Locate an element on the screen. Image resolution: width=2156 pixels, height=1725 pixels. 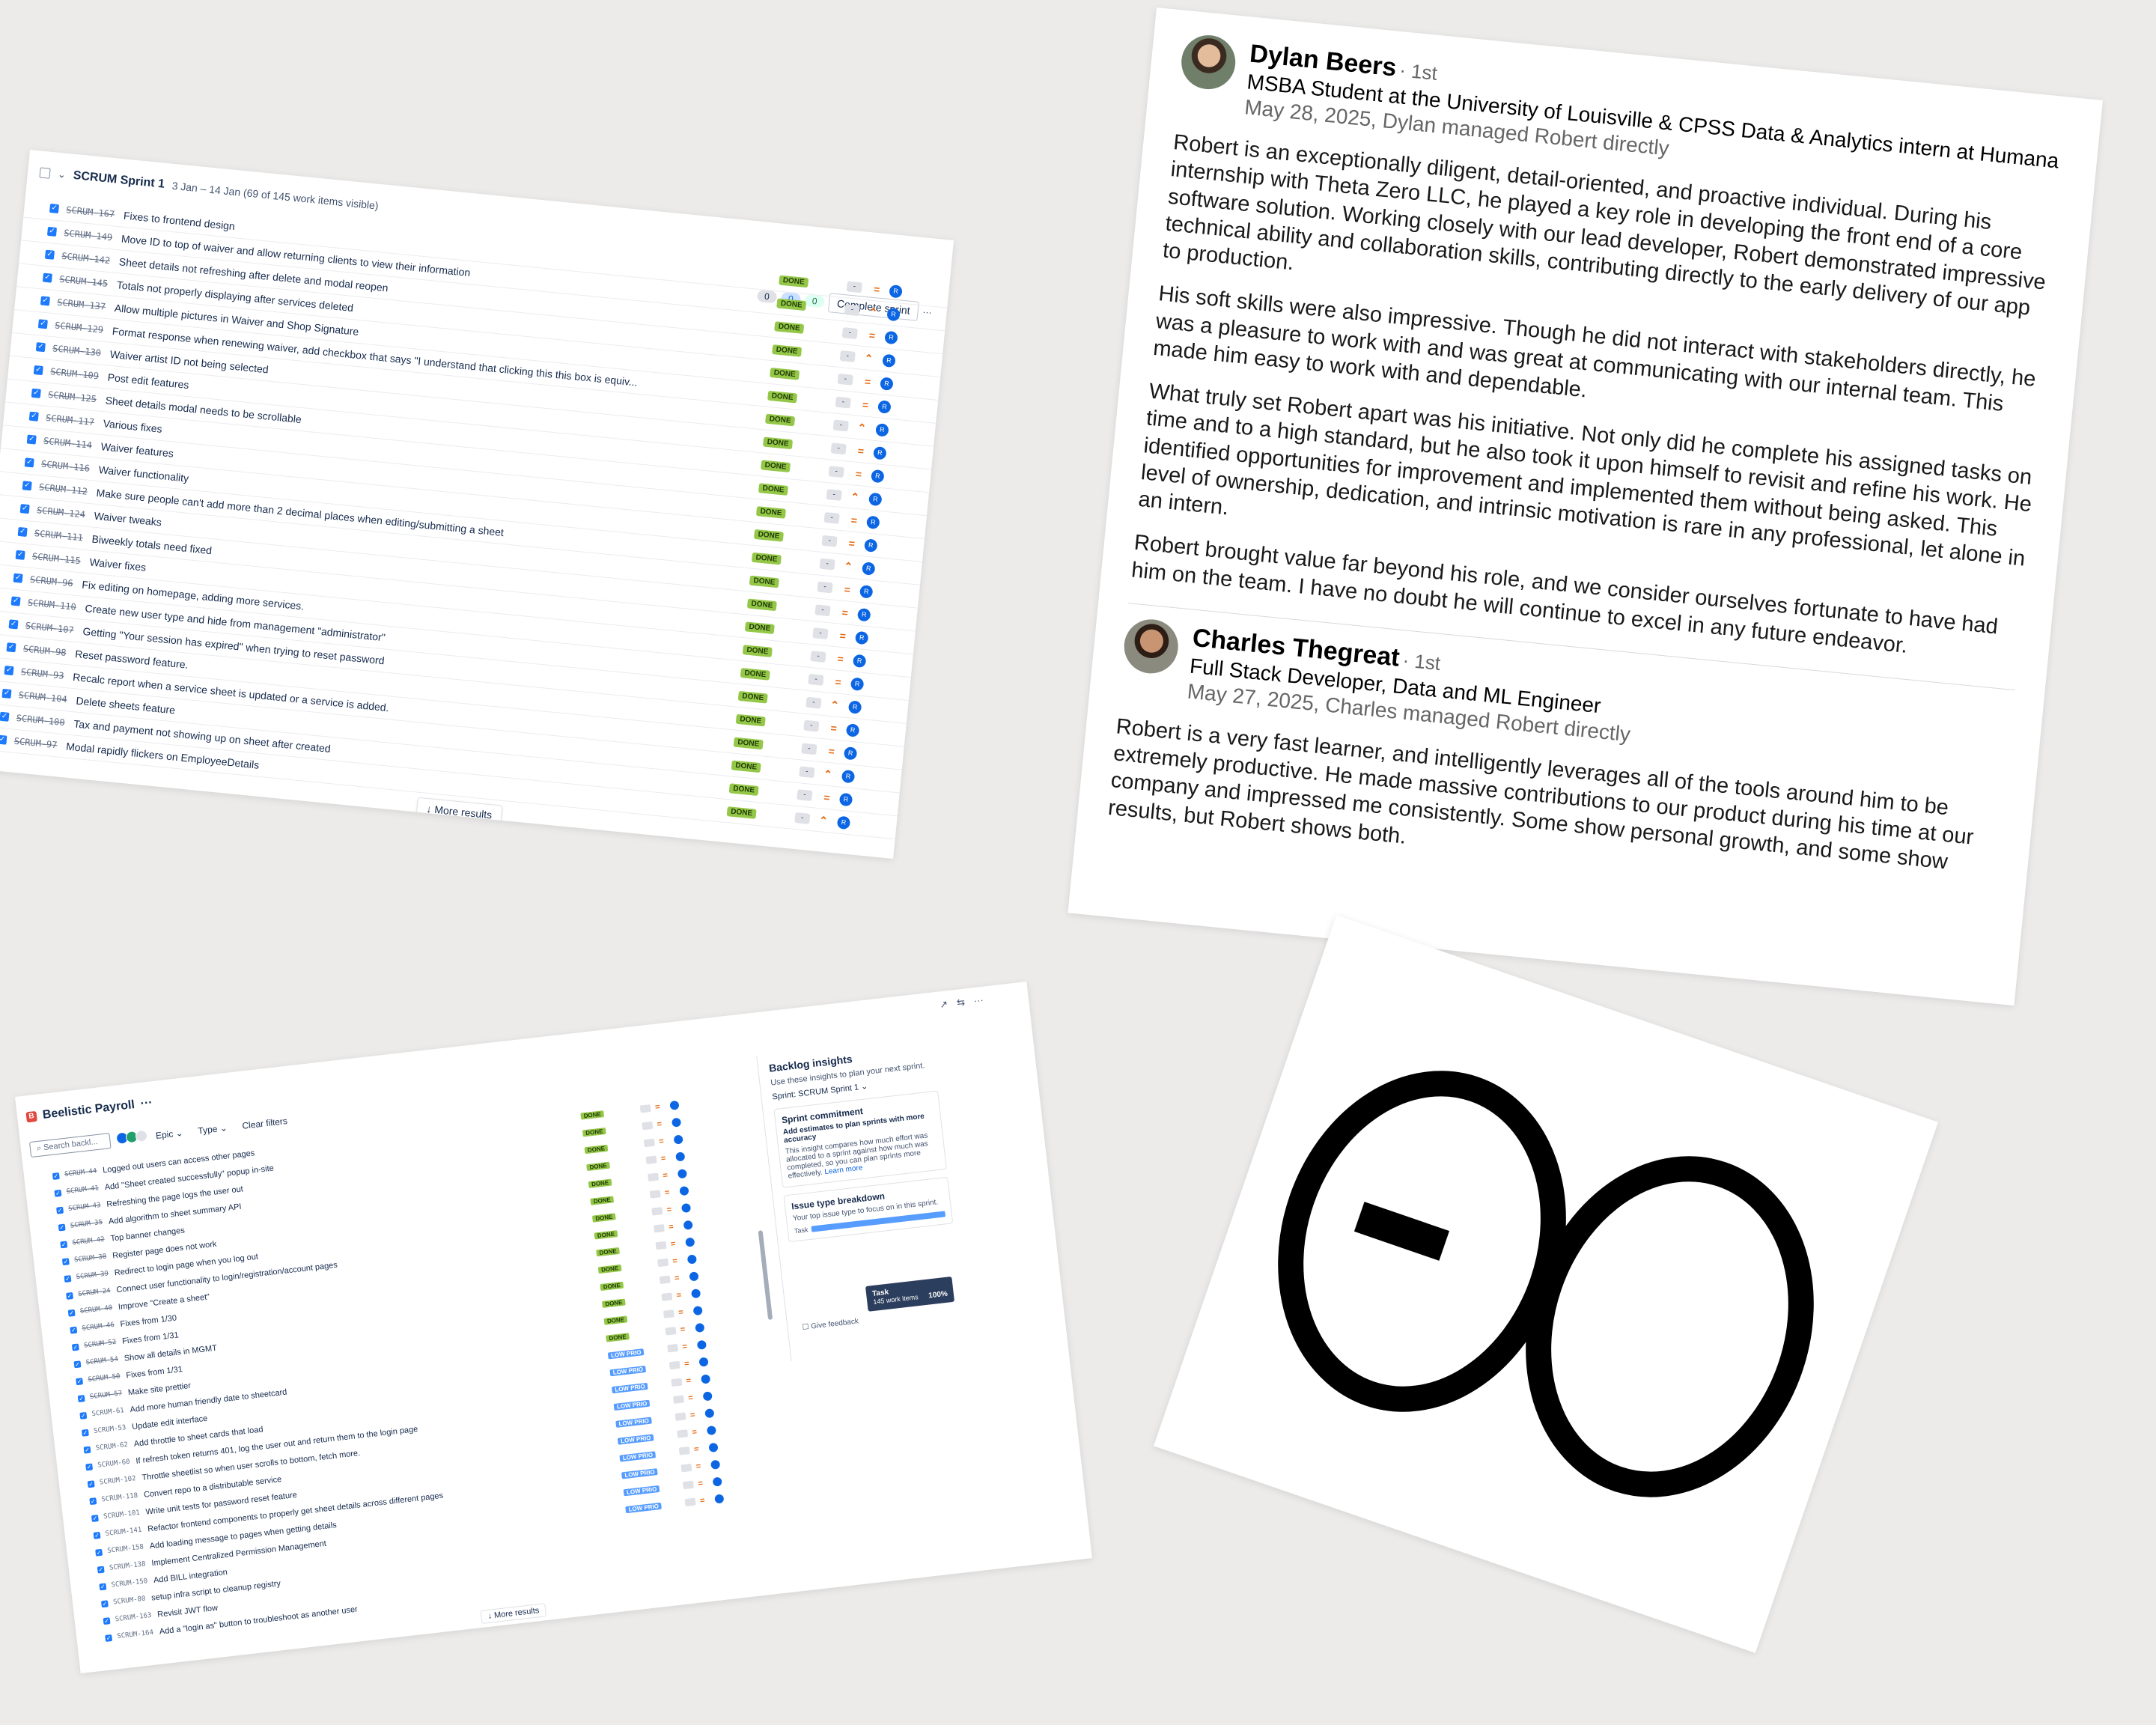
issue-key: SCRUM-54 is located at coordinates (101, 1361).